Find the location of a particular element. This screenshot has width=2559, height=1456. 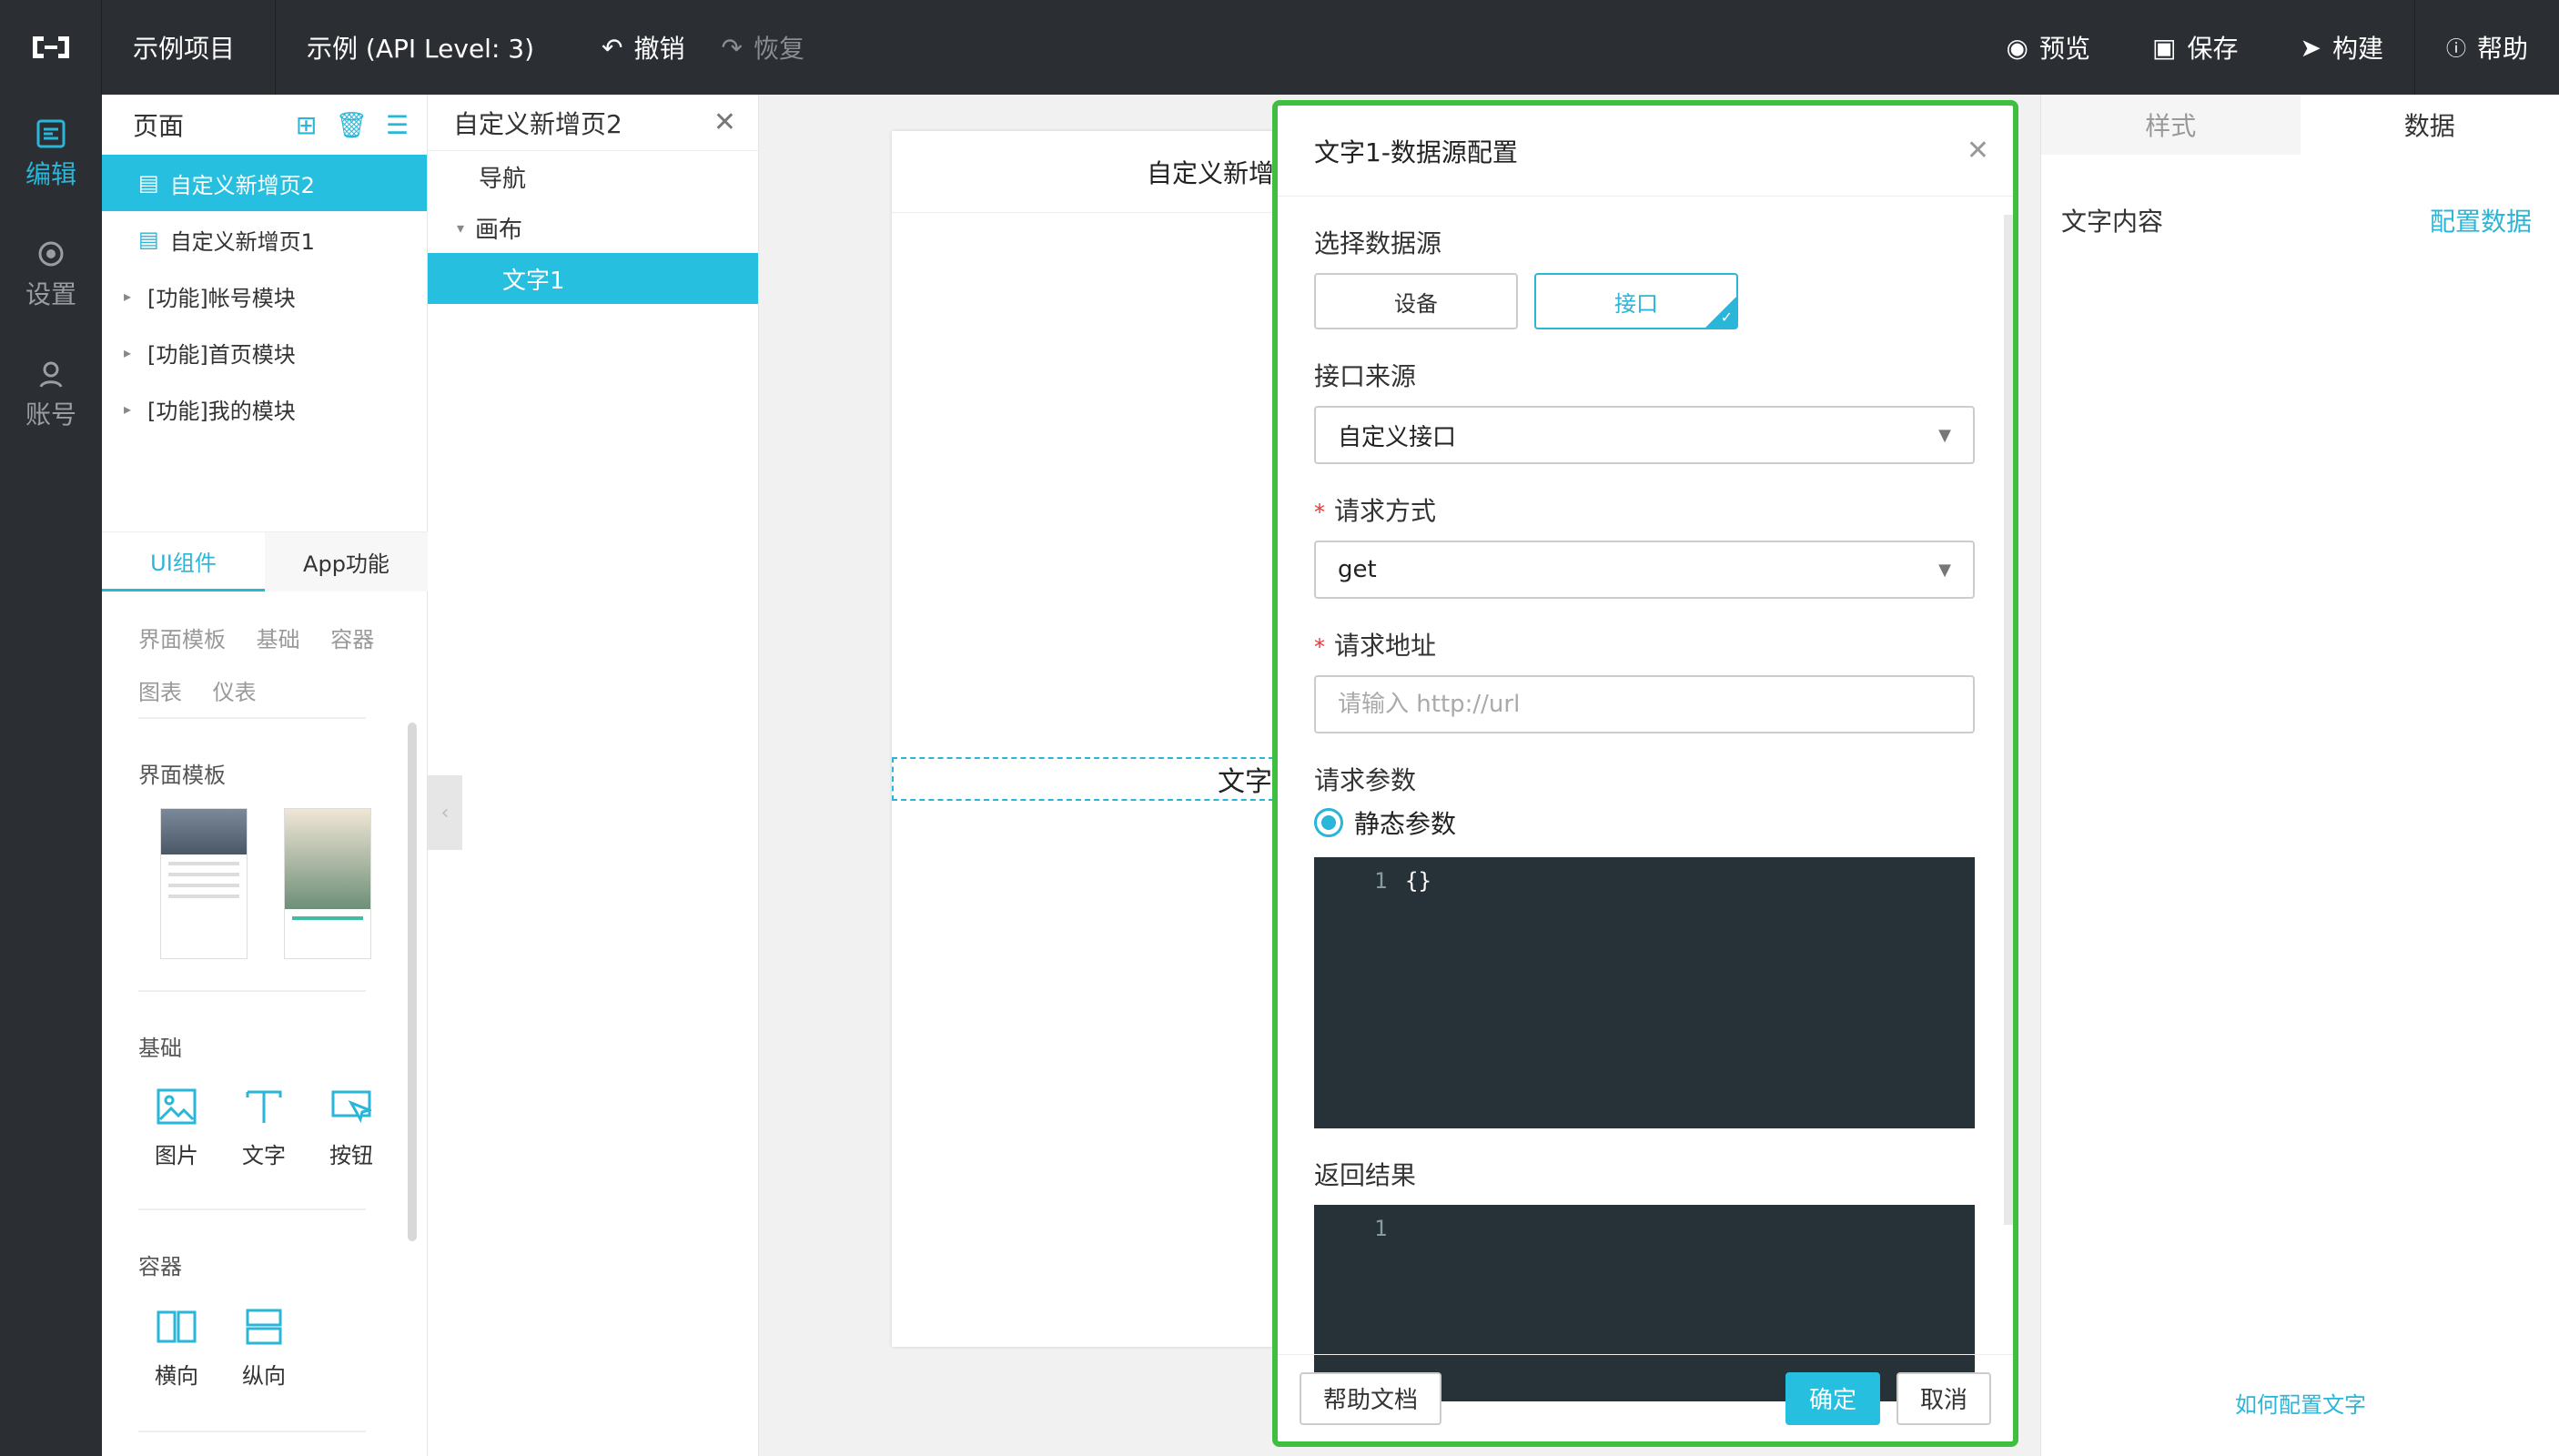

tree-header: 自定义新增页2 ✕ is located at coordinates (593, 123).